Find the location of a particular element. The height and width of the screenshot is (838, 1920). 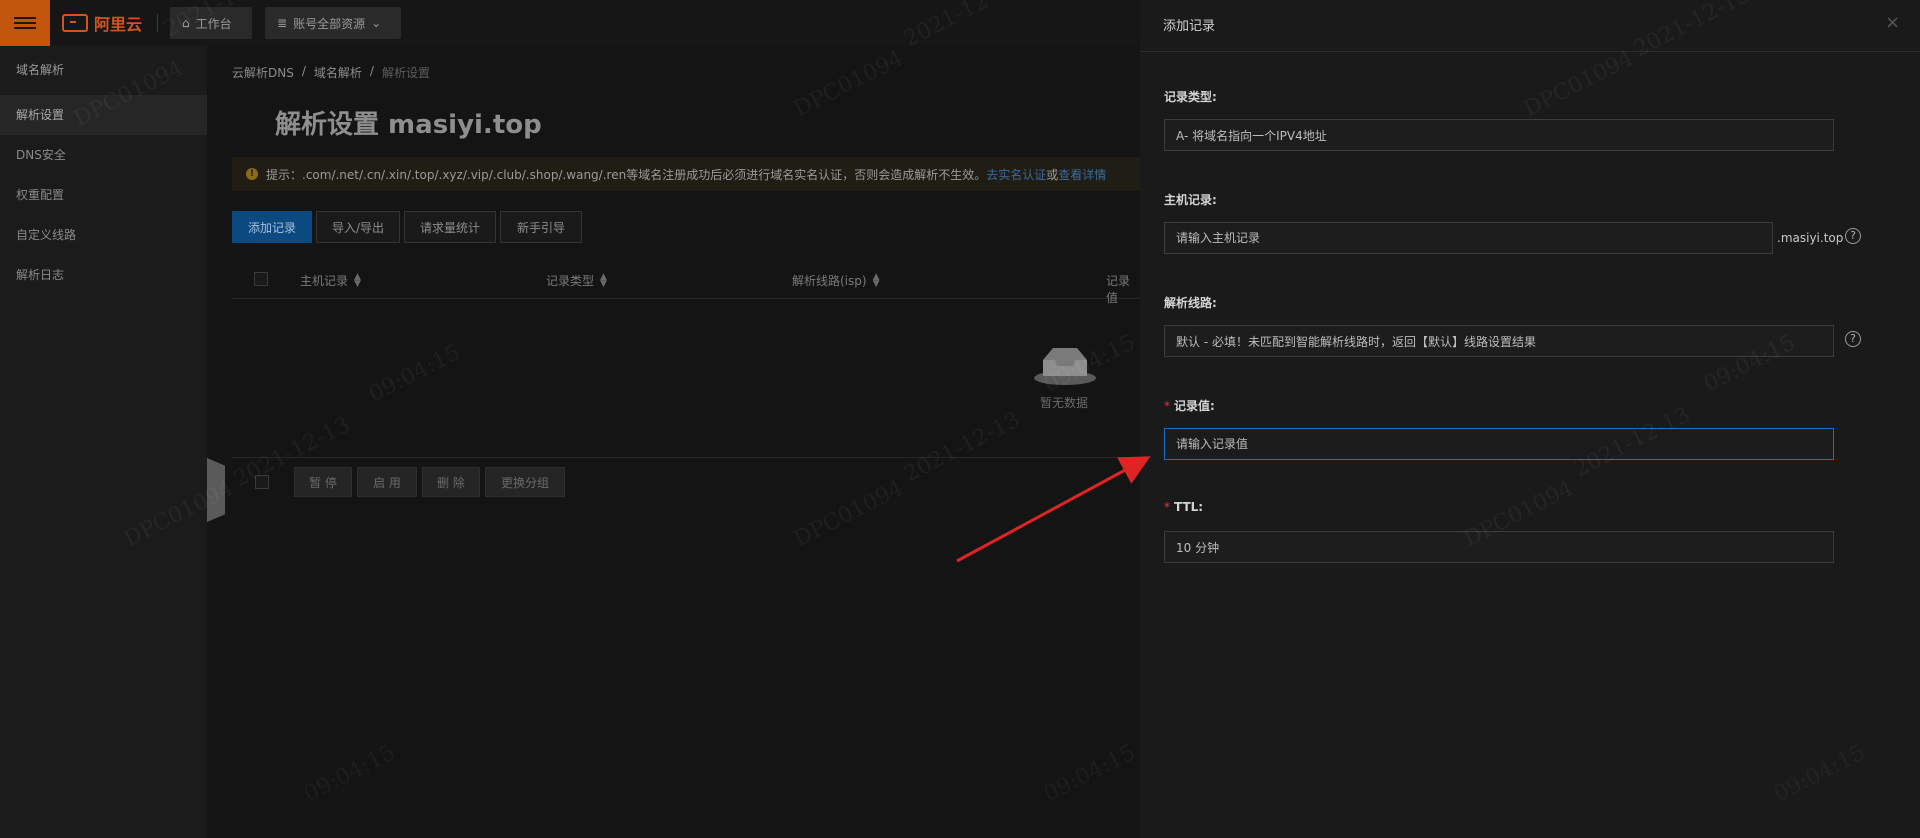

record-value-label: * 记录值: is located at coordinates (1189, 405).